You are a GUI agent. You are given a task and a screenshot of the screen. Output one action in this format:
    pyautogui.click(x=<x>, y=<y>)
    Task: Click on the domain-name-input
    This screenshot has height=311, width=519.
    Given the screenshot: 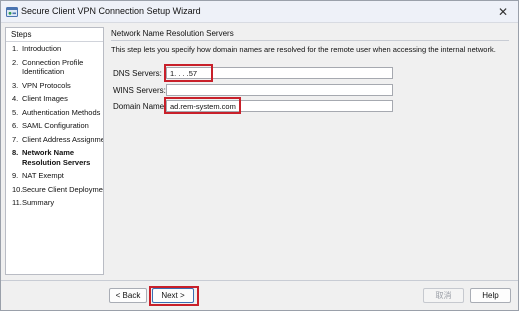 What is the action you would take?
    pyautogui.click(x=279, y=106)
    